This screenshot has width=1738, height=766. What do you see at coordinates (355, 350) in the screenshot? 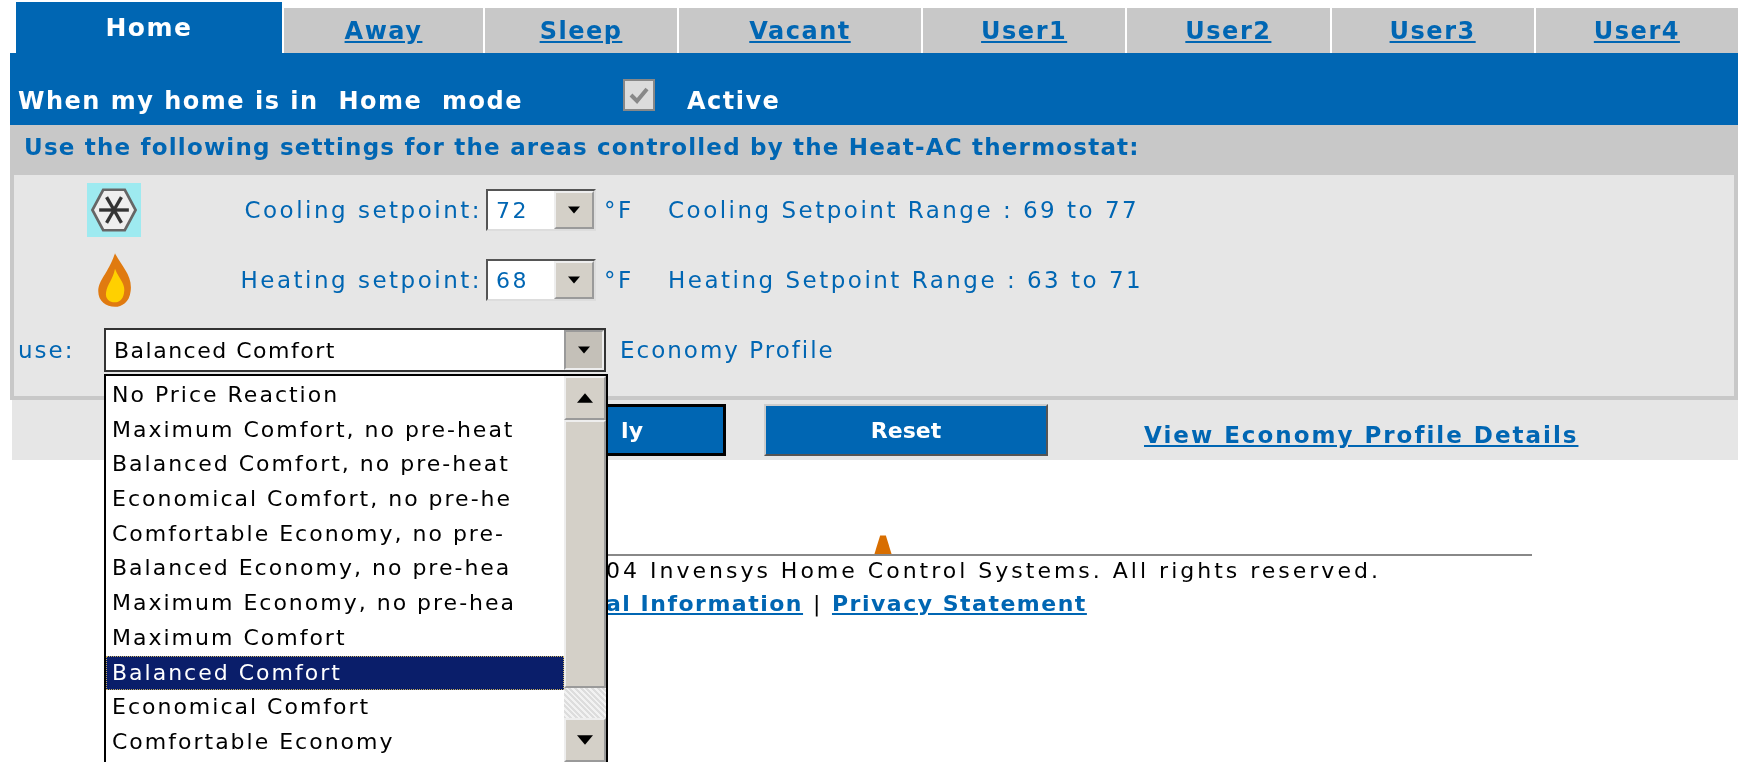
I see `profile-dropdown: Balanced Comfort` at bounding box center [355, 350].